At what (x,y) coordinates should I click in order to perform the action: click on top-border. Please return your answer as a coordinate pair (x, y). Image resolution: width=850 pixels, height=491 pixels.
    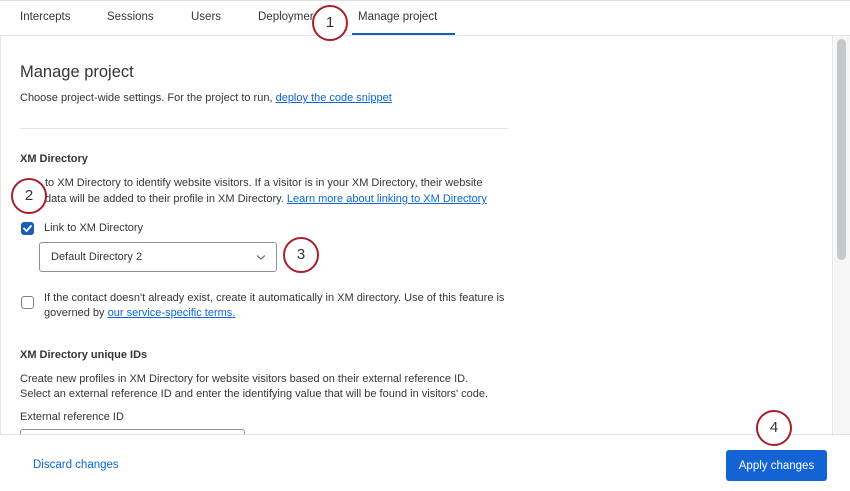
    Looking at the image, I should click on (425, 0).